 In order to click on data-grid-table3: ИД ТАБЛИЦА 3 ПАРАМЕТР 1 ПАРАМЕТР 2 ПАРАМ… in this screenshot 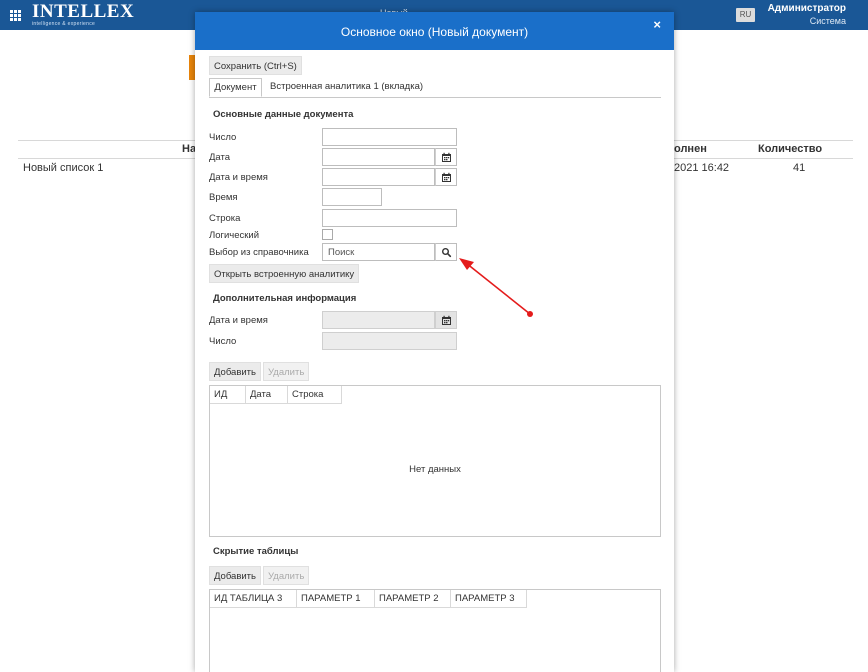, I will do `click(435, 630)`.